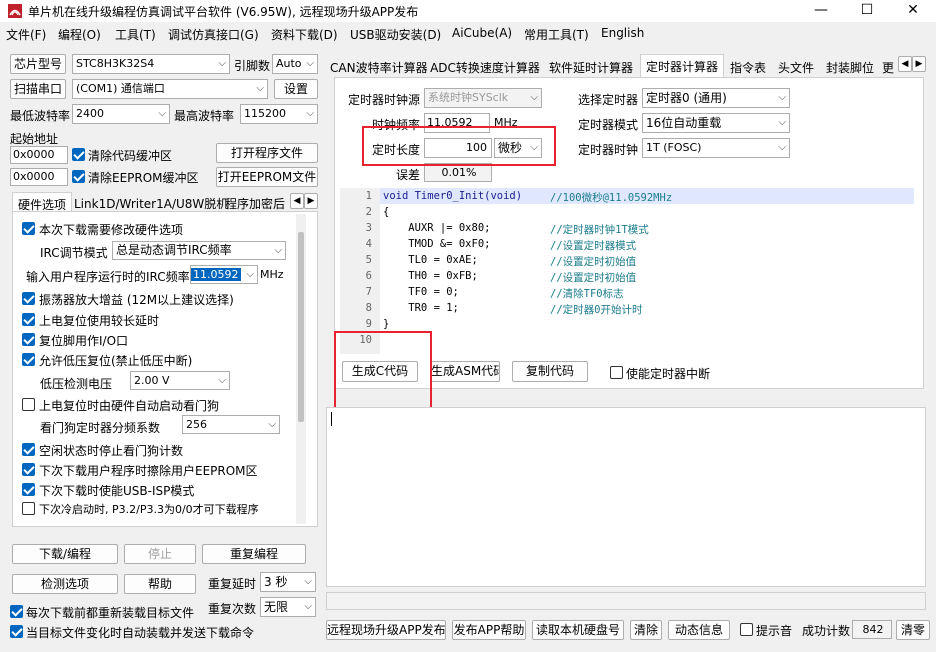 This screenshot has width=936, height=652. Describe the element at coordinates (65, 554) in the screenshot. I see `download-program-button: 下载/编程` at that location.